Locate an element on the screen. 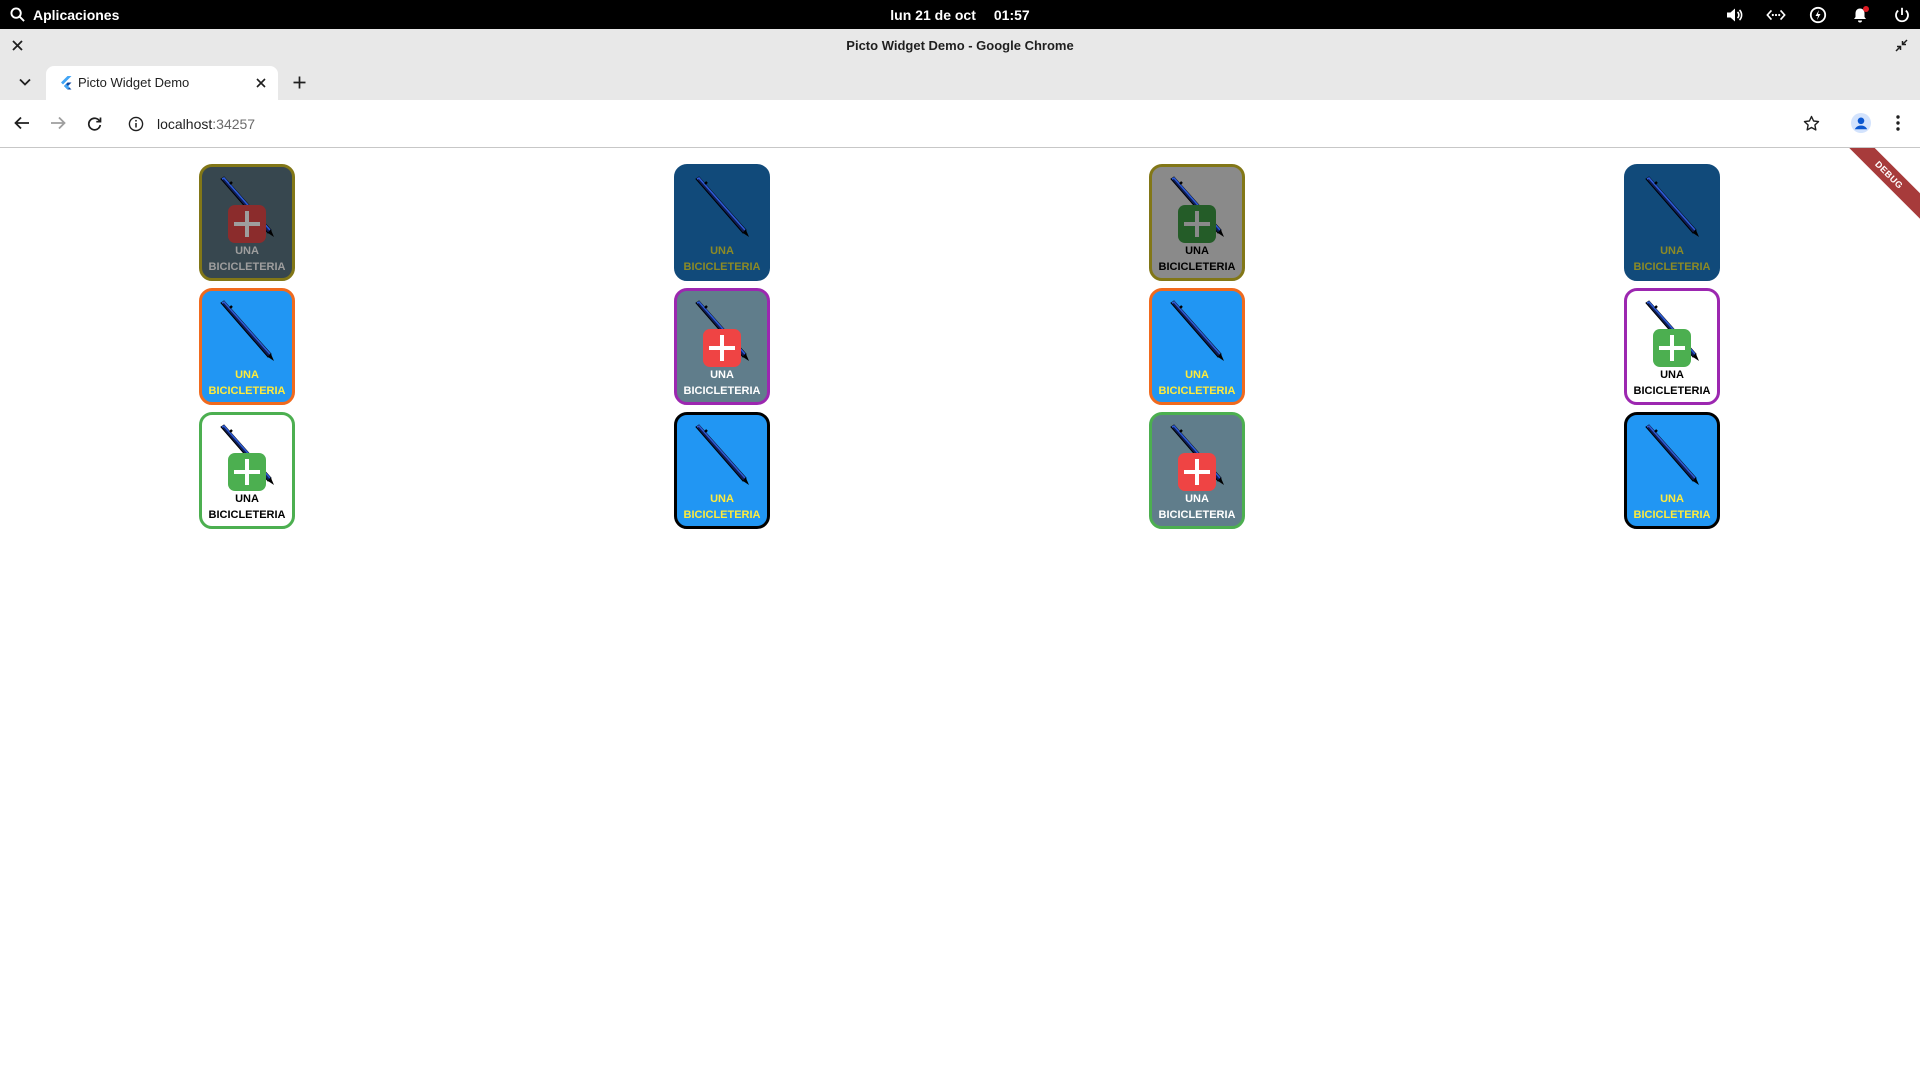 This screenshot has width=1920, height=1080. tab-picto-widget-demo: Picto Widget Demo is located at coordinates (162, 83).